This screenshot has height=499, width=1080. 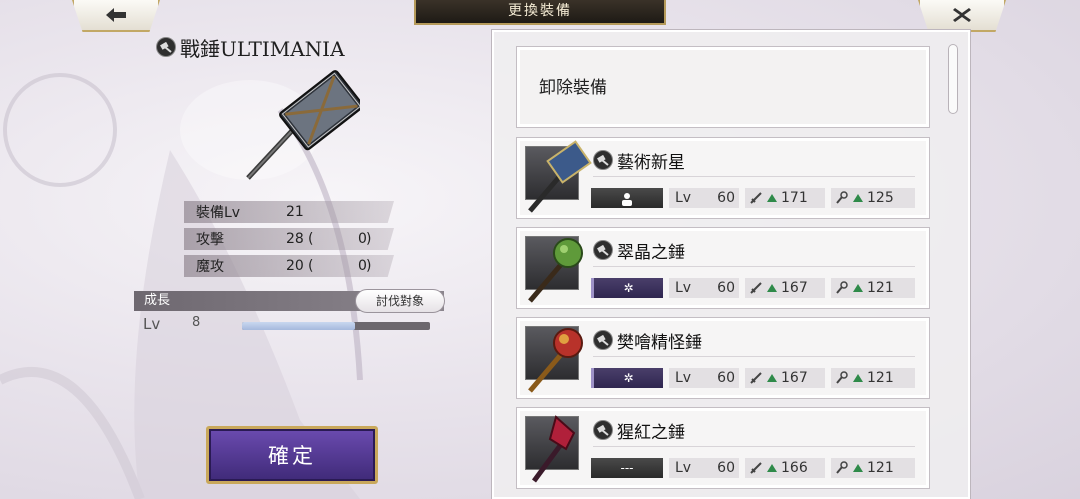 I want to click on character-chip, so click(x=627, y=198).